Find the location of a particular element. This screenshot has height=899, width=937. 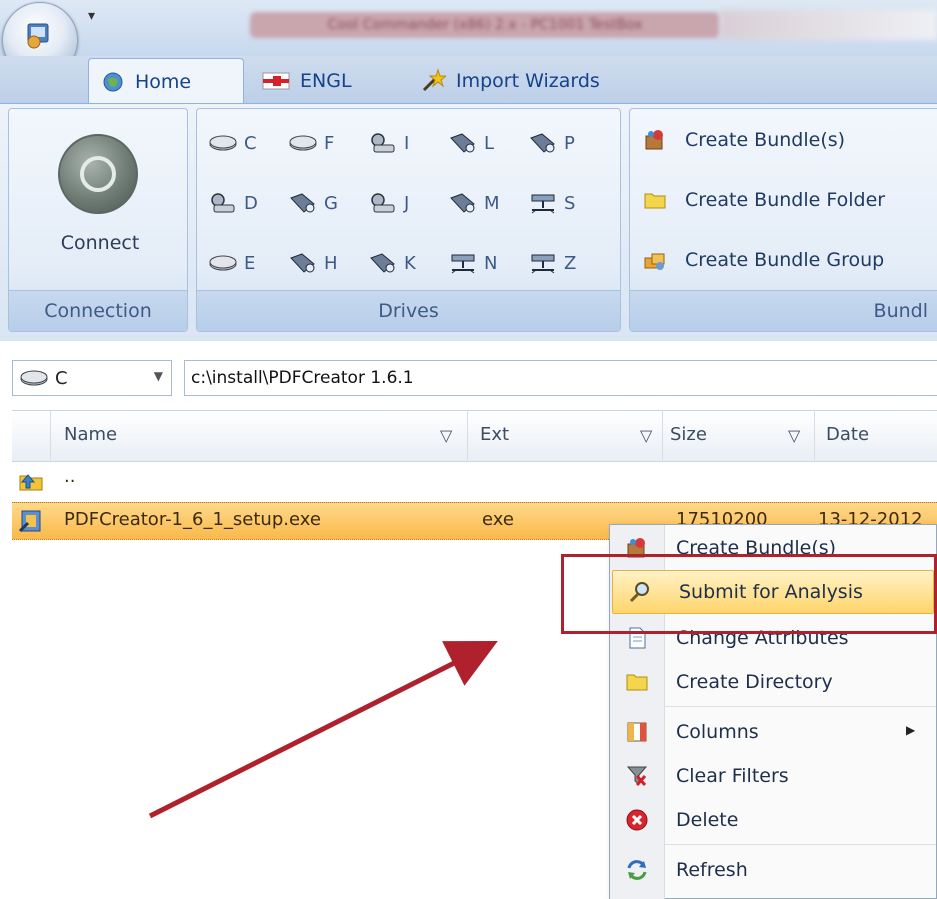

drive-button-j: J is located at coordinates (388, 203).